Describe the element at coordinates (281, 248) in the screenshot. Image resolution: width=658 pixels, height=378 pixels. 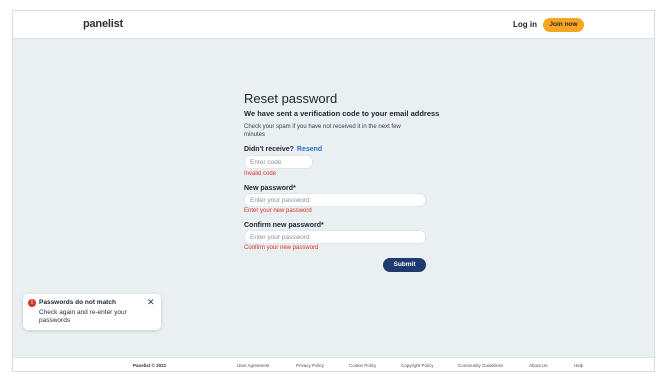
I see `confirm-password-error: Confirm your new password` at that location.